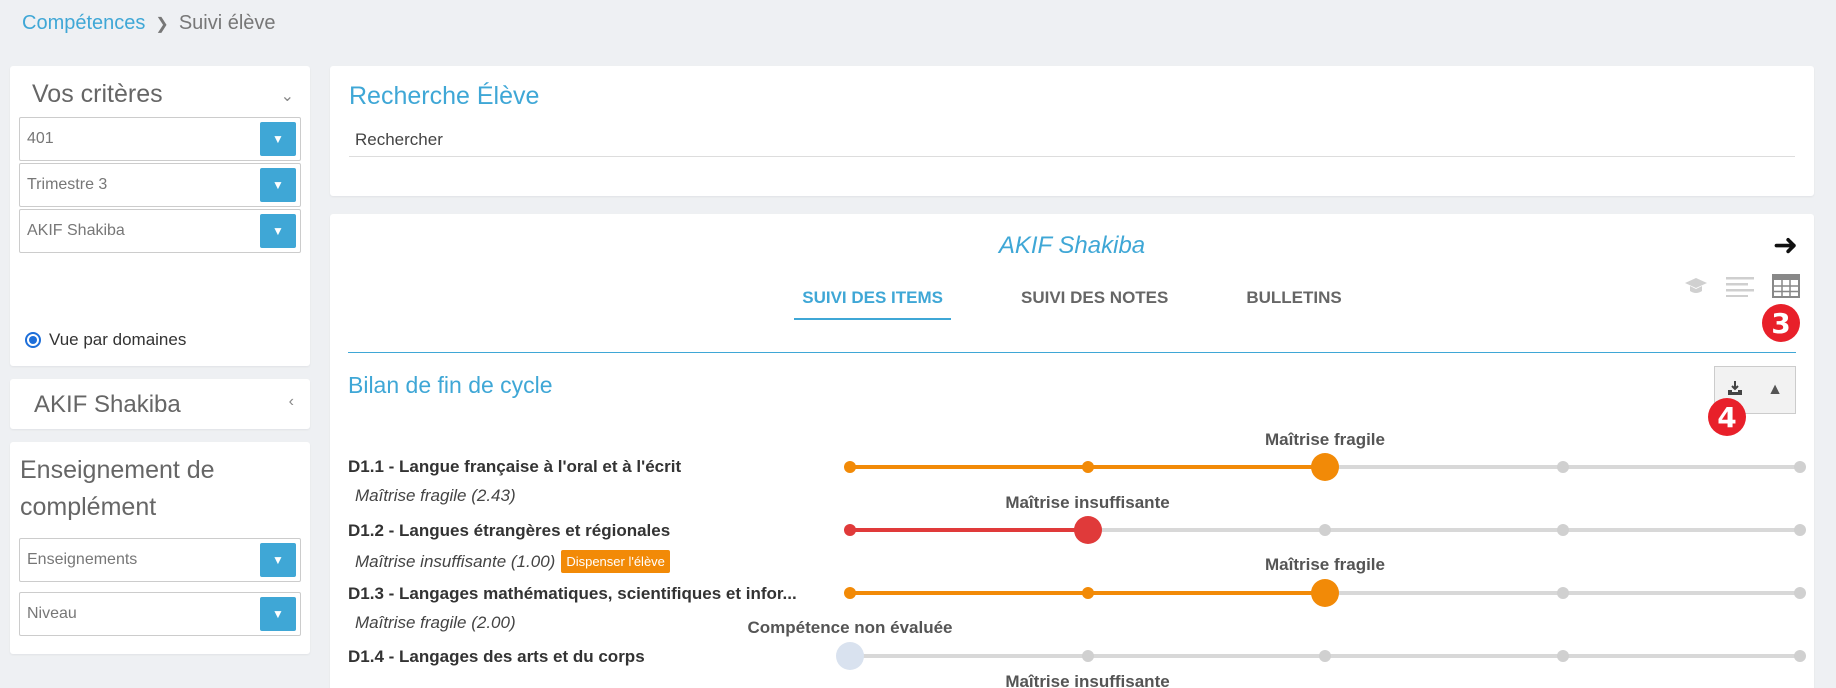  What do you see at coordinates (444, 96) in the screenshot?
I see `search-title: Recherche Élève` at bounding box center [444, 96].